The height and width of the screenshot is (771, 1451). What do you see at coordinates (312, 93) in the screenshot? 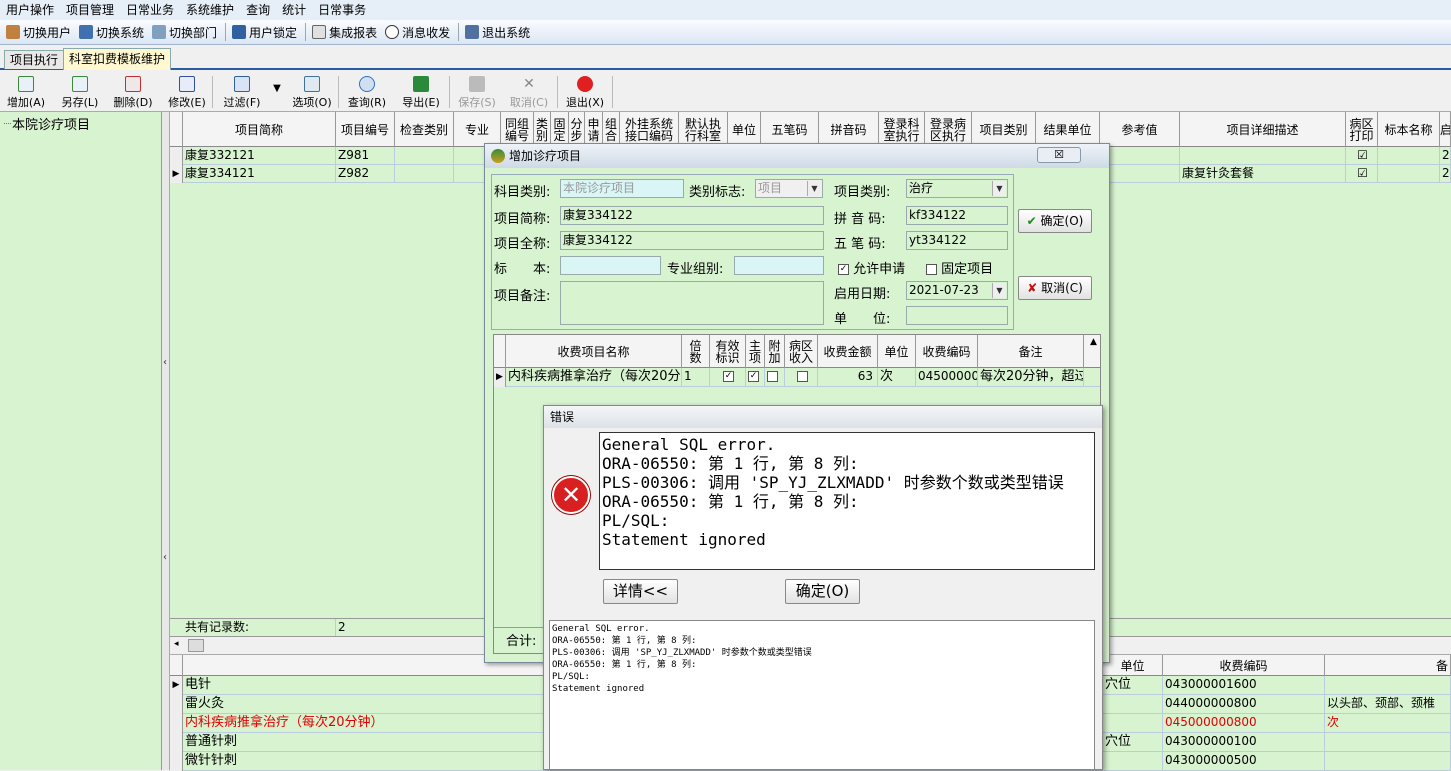
I see `options-button: 选项(O)` at bounding box center [312, 93].